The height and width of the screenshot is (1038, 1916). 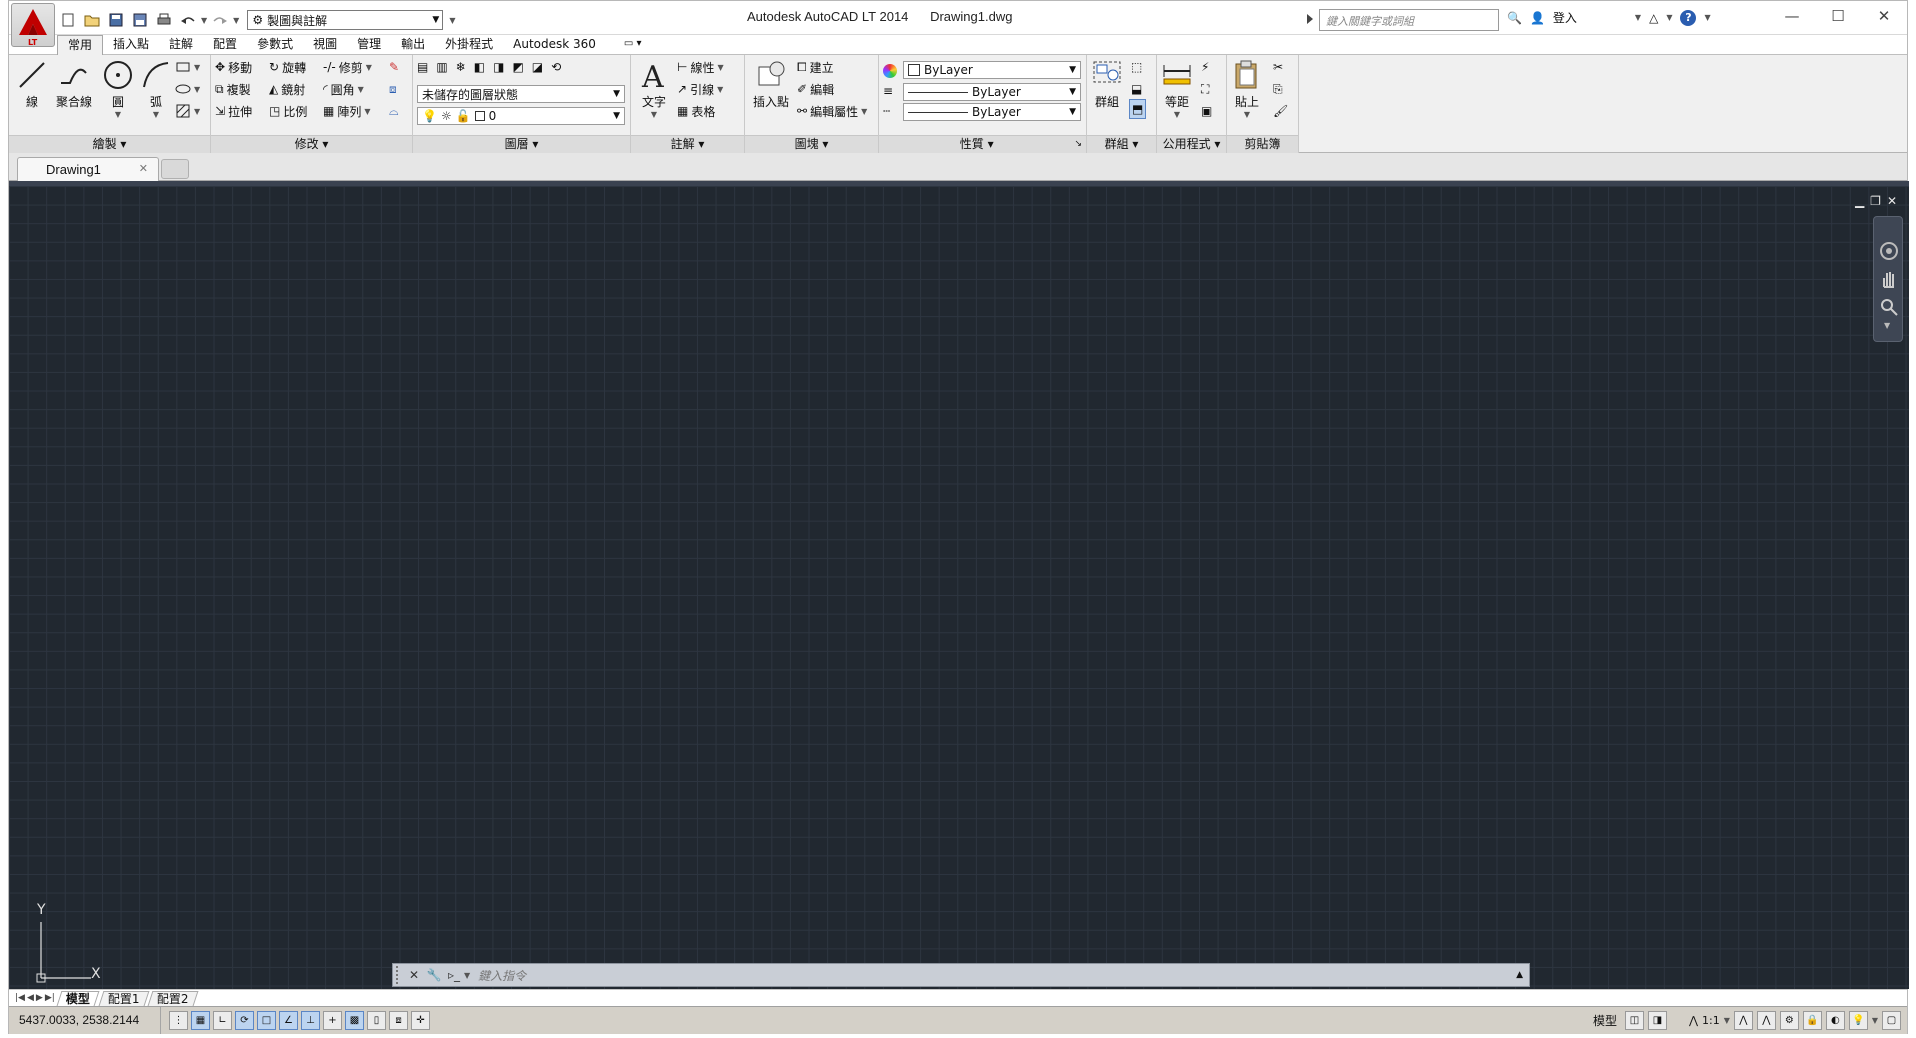 What do you see at coordinates (181, 45) in the screenshot?
I see `tab-annotate: 註解` at bounding box center [181, 45].